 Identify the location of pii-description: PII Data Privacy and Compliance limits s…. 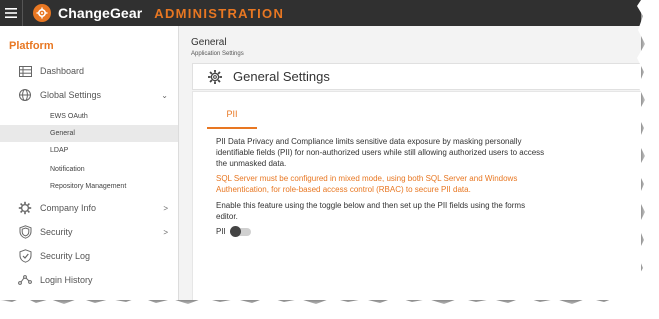
(380, 152).